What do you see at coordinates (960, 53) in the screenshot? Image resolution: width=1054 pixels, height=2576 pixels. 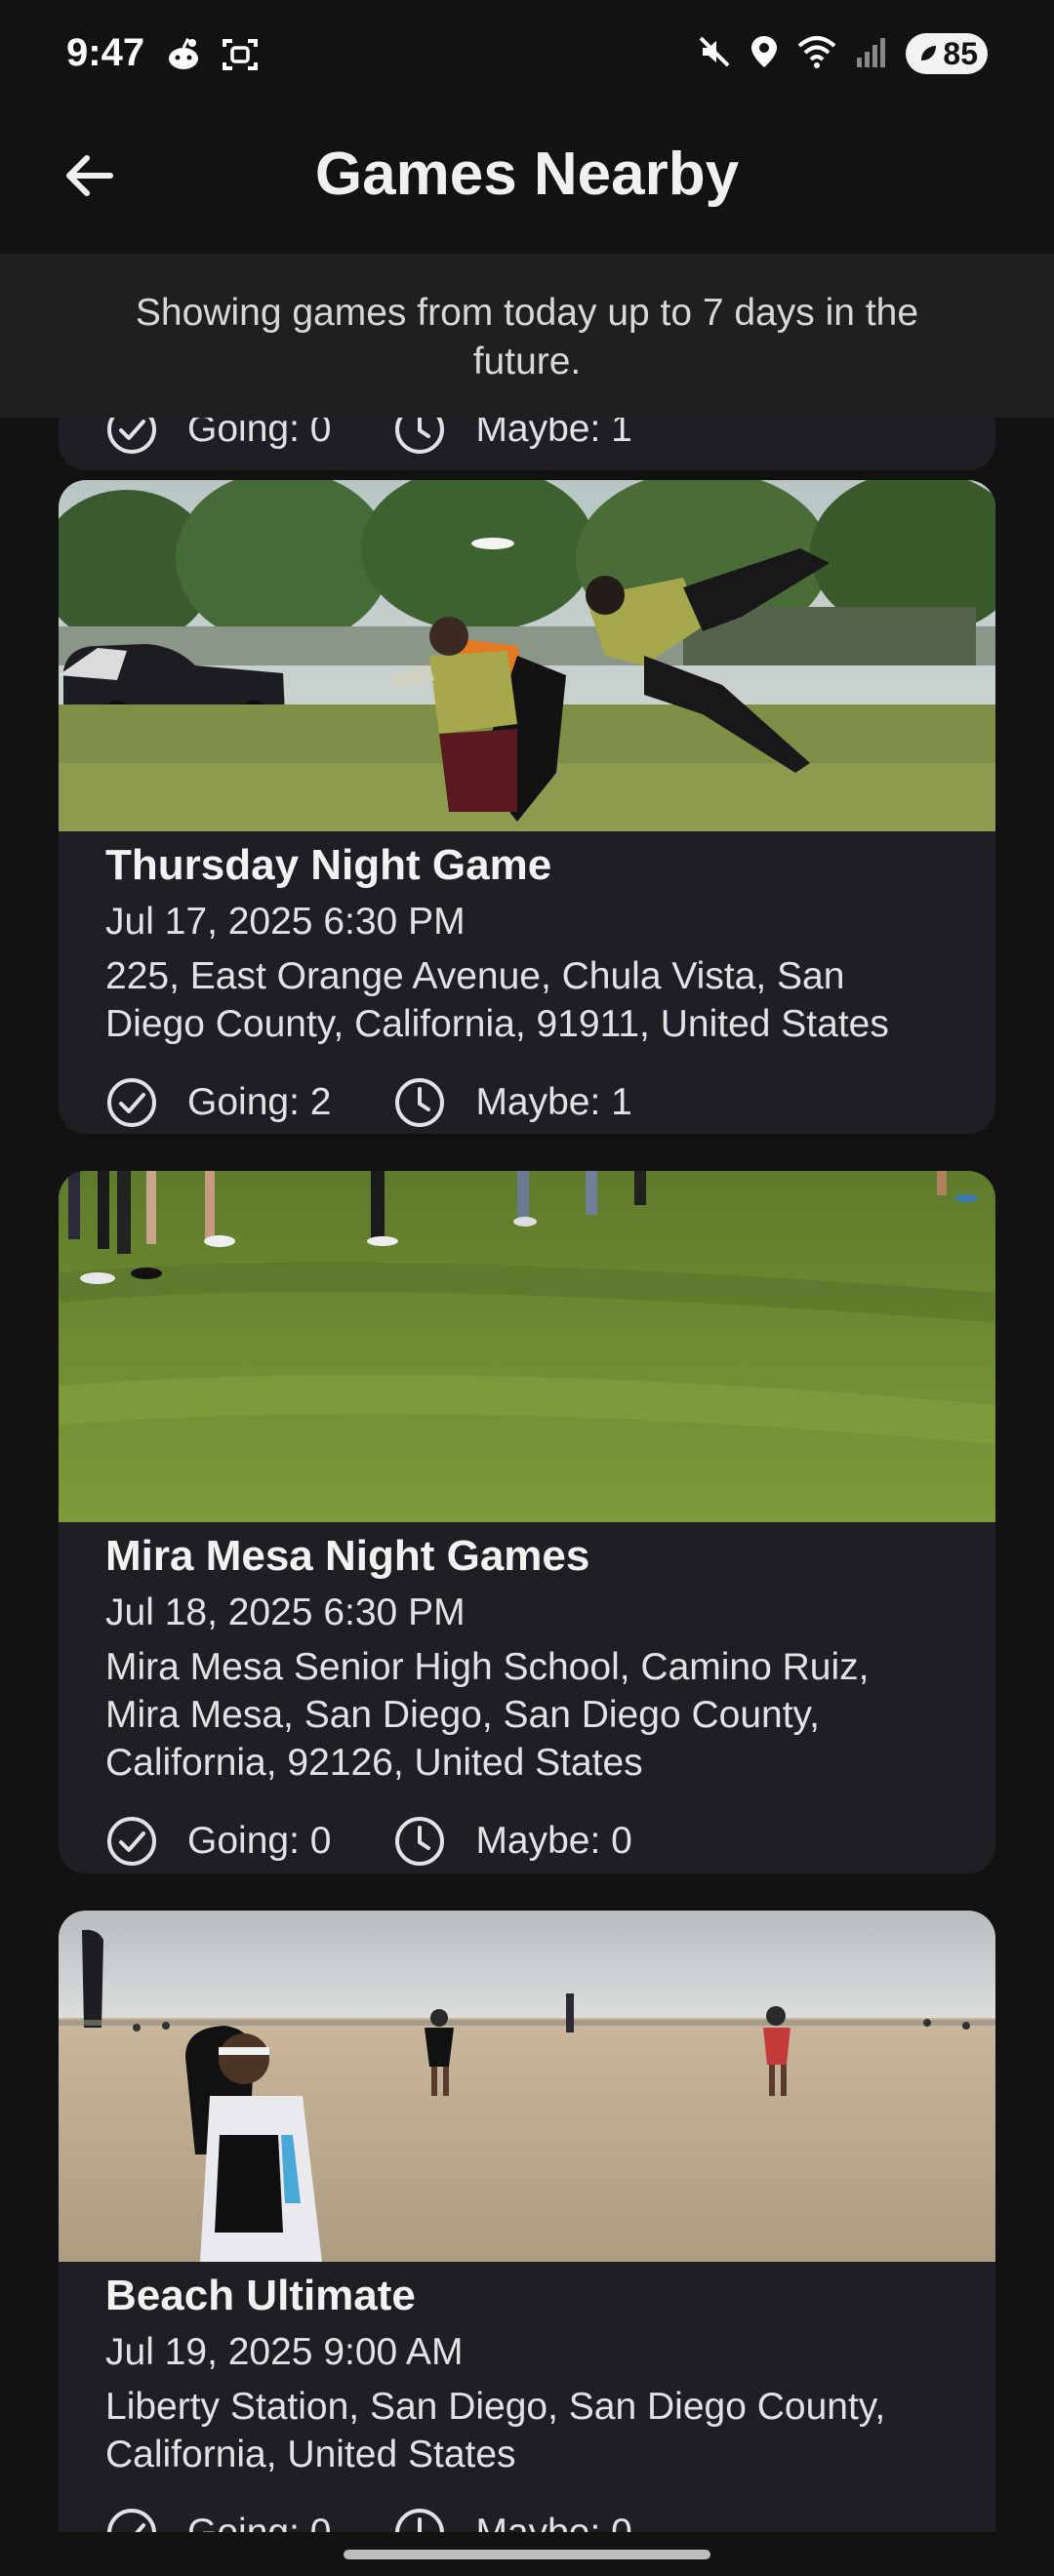 I see `battery-level: 85` at bounding box center [960, 53].